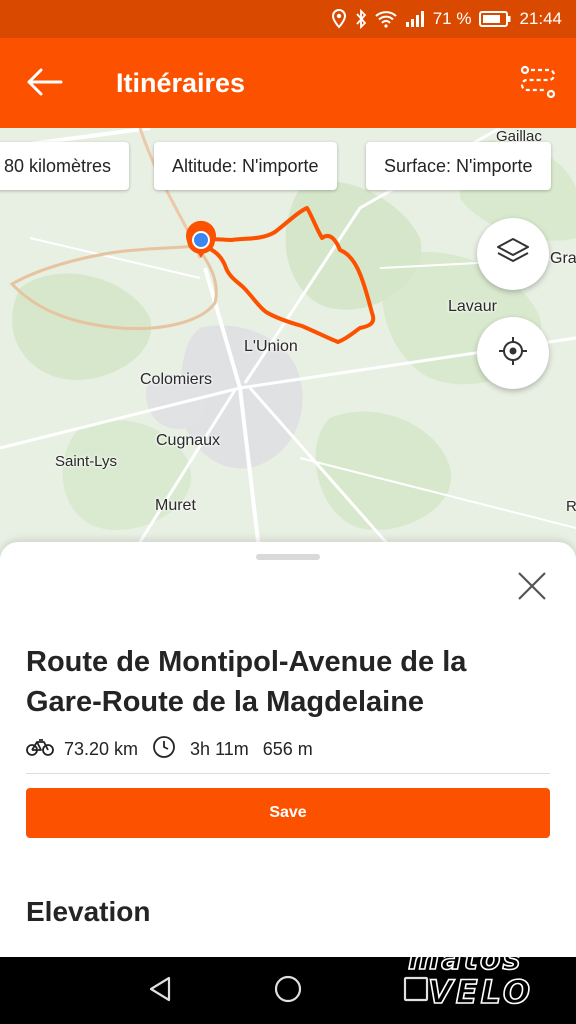 This screenshot has height=1024, width=576. I want to click on clock: 21:44, so click(540, 18).